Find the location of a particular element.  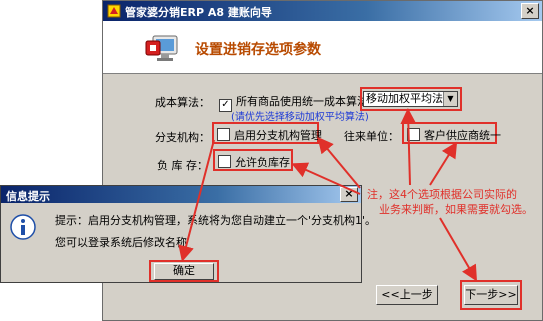

partner-checkbox-label: 客户供应商统一 is located at coordinates (462, 135).